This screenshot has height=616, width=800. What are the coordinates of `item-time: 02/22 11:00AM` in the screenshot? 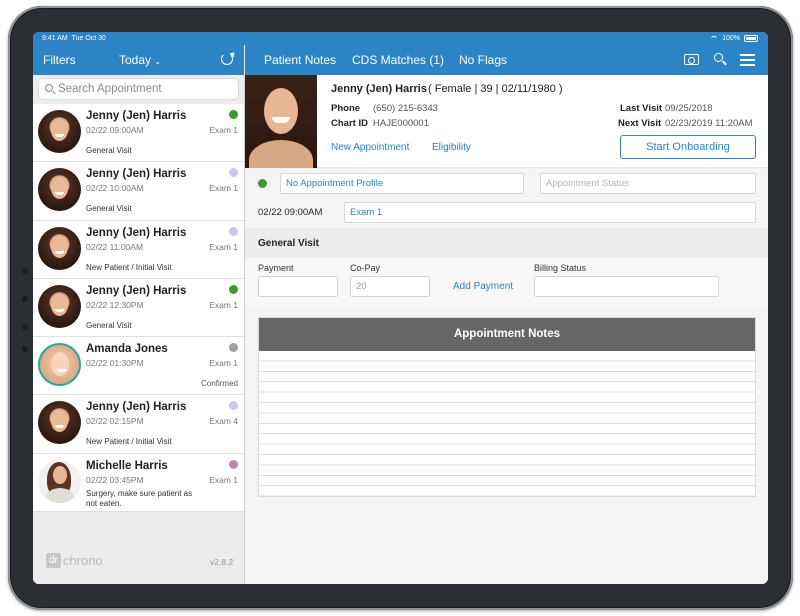 It's located at (115, 246).